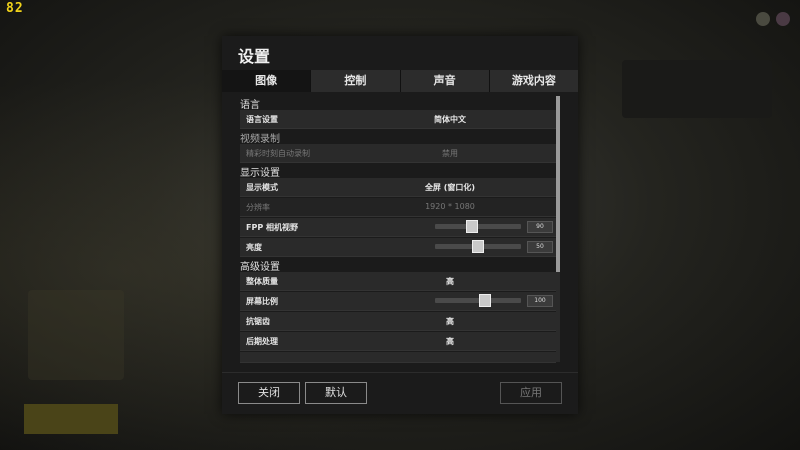 This screenshot has width=800, height=450. I want to click on row-label: 显示模式, so click(262, 187).